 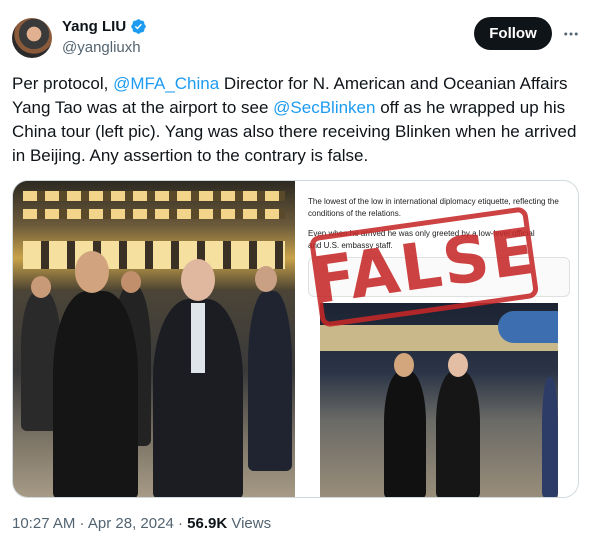 What do you see at coordinates (104, 47) in the screenshot?
I see `author-handle: @yangliuxh` at bounding box center [104, 47].